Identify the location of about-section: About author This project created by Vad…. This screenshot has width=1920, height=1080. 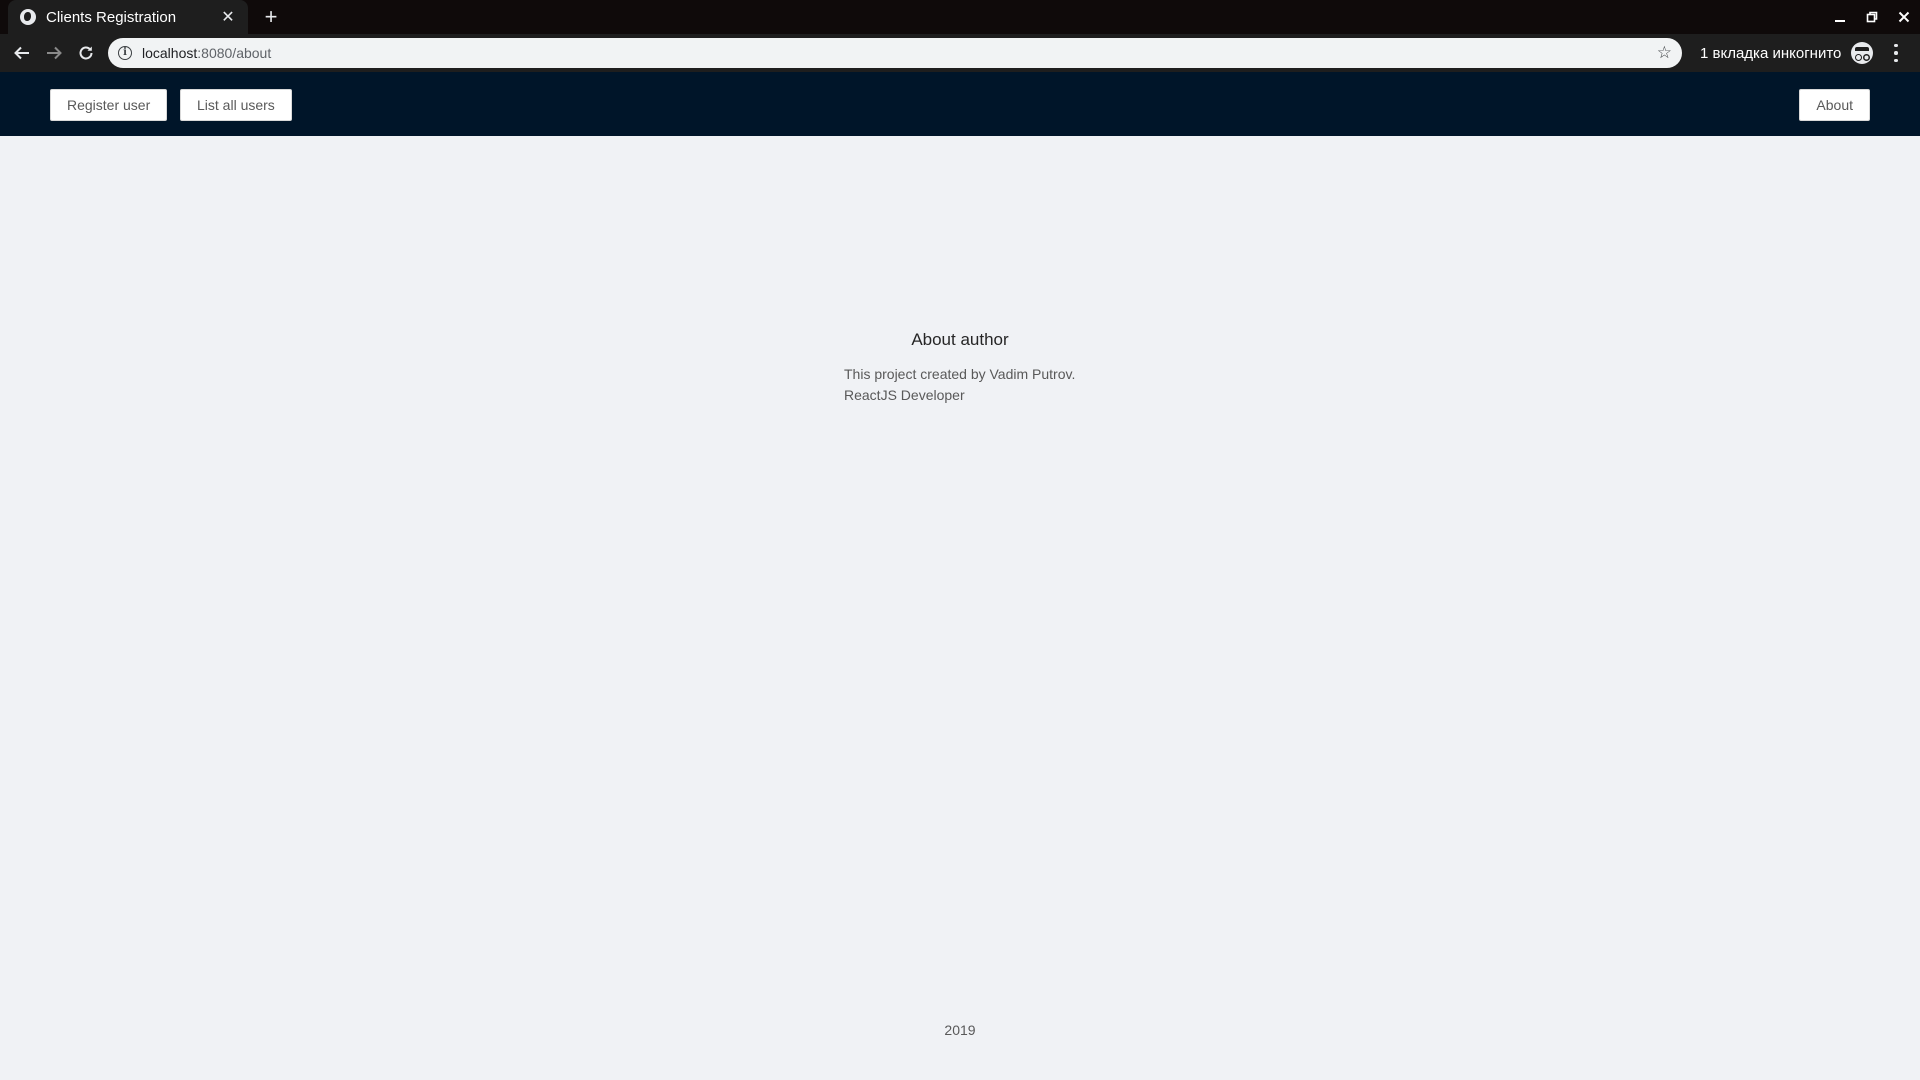
(960, 368).